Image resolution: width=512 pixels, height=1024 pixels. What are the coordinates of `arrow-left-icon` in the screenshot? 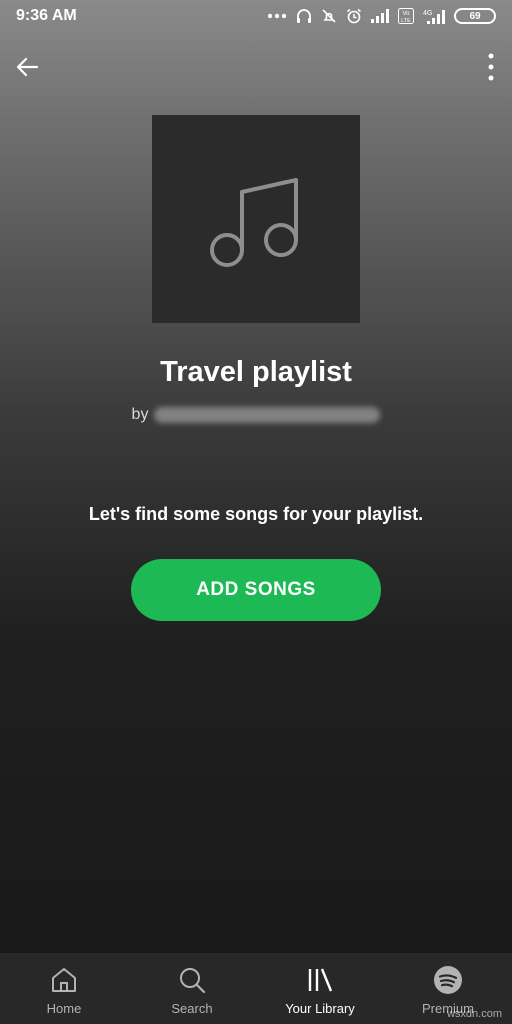 It's located at (27, 67).